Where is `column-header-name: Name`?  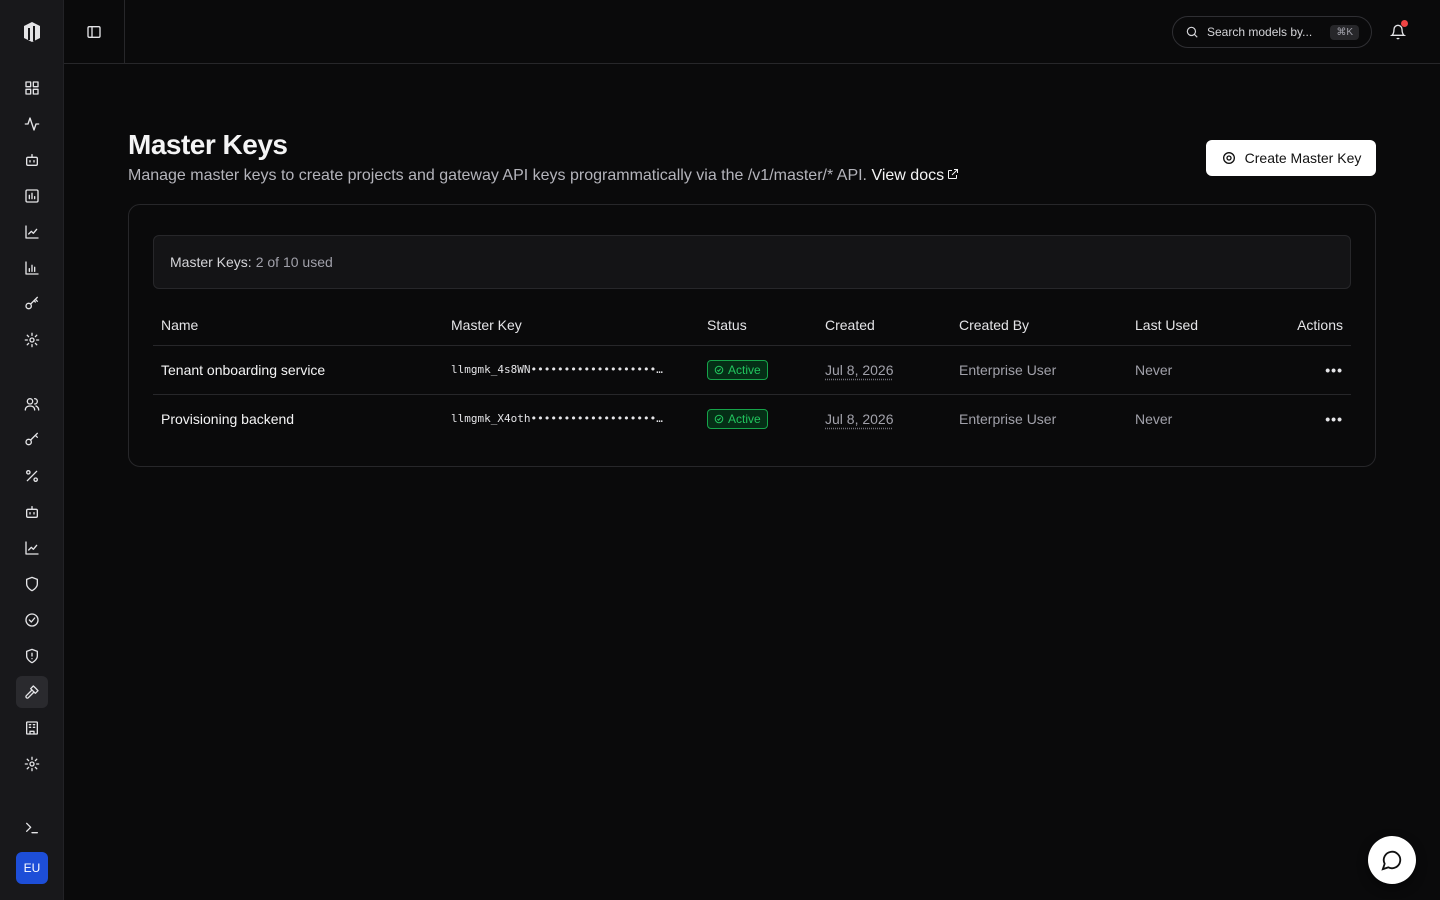
column-header-name: Name is located at coordinates (298, 325).